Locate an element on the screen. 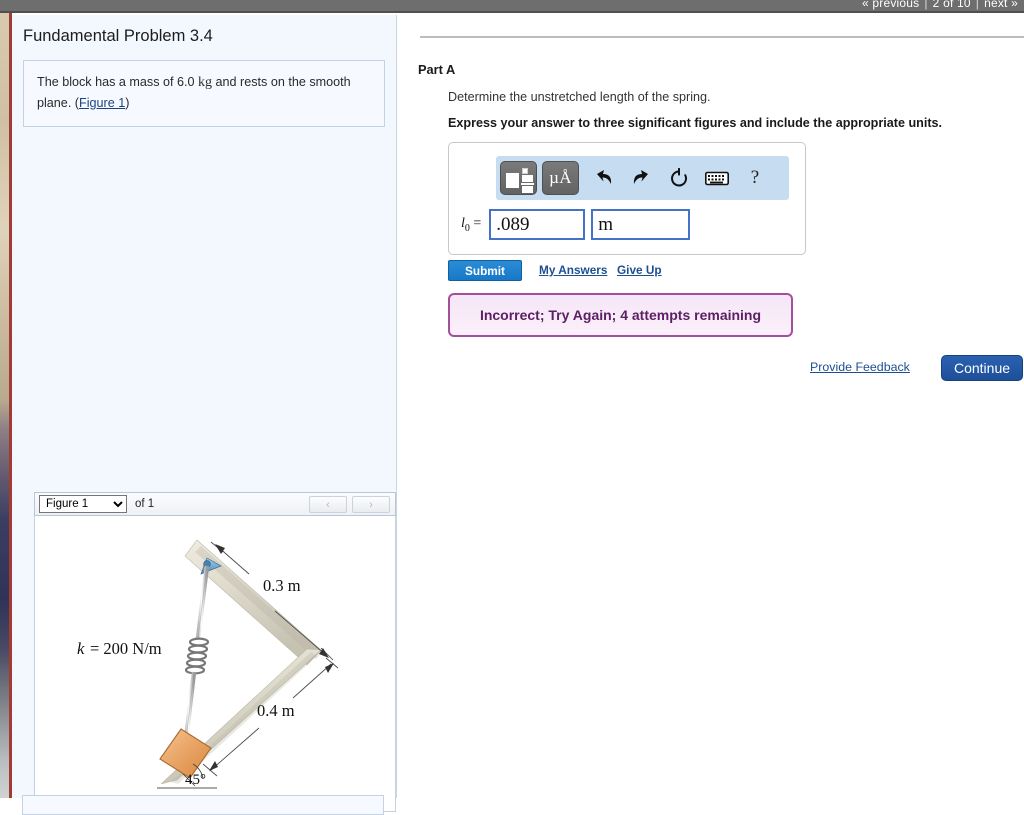  figure-next-button: › is located at coordinates (371, 504).